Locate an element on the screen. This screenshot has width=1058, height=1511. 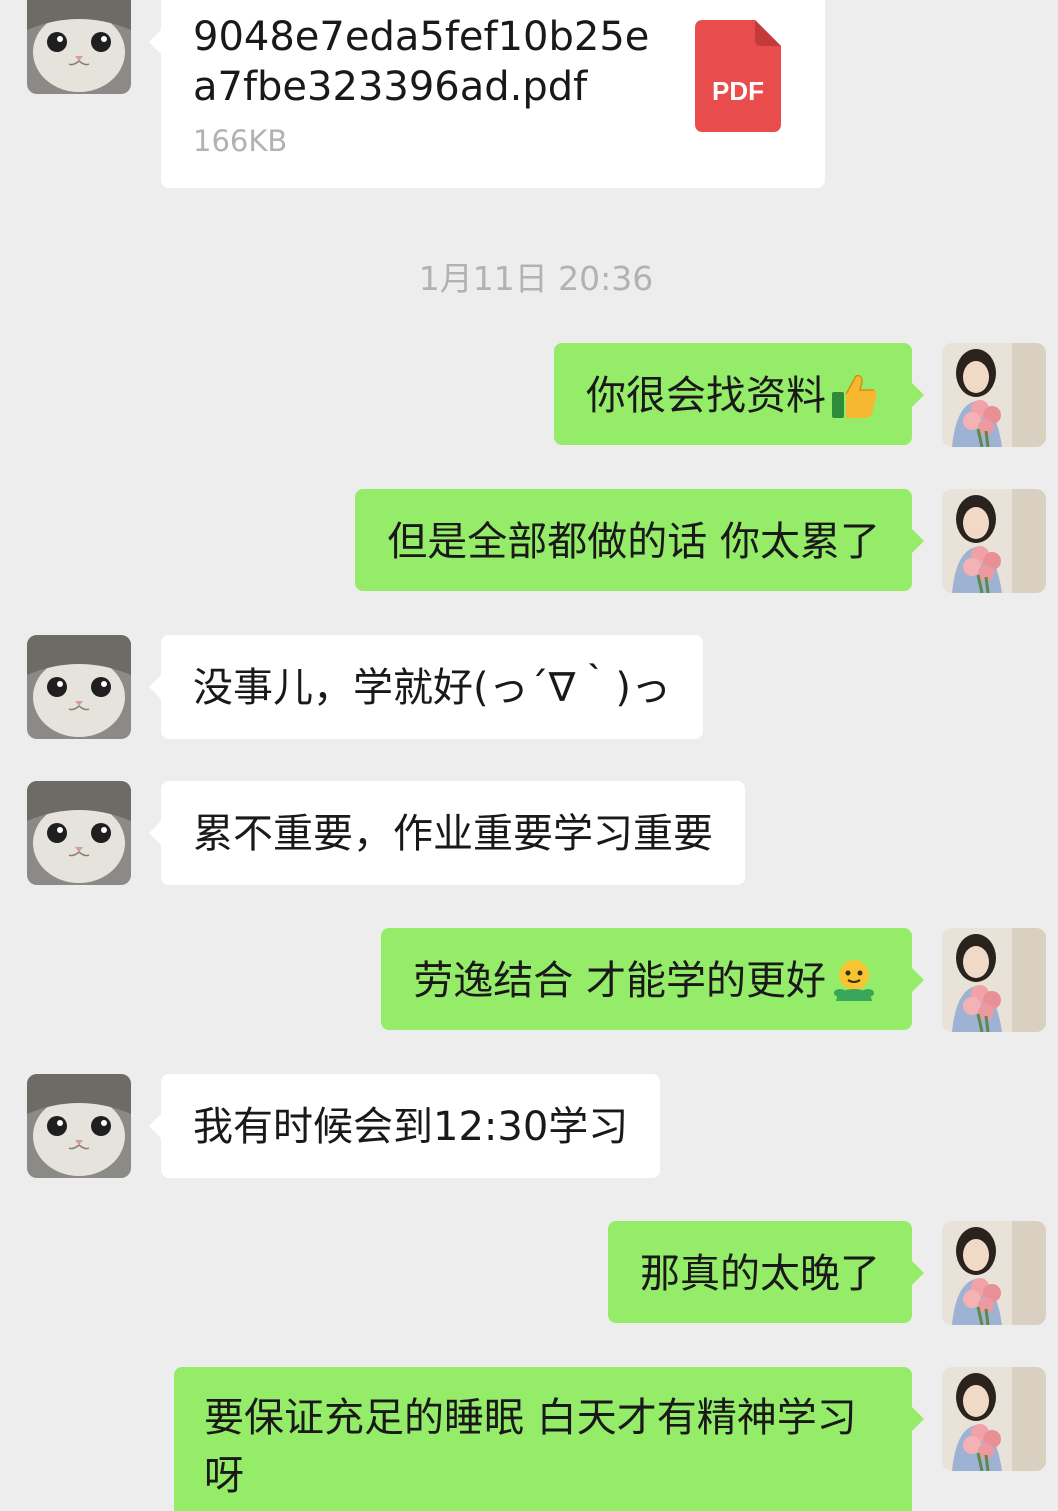
thumbs-up-emoji is located at coordinates (854, 396).